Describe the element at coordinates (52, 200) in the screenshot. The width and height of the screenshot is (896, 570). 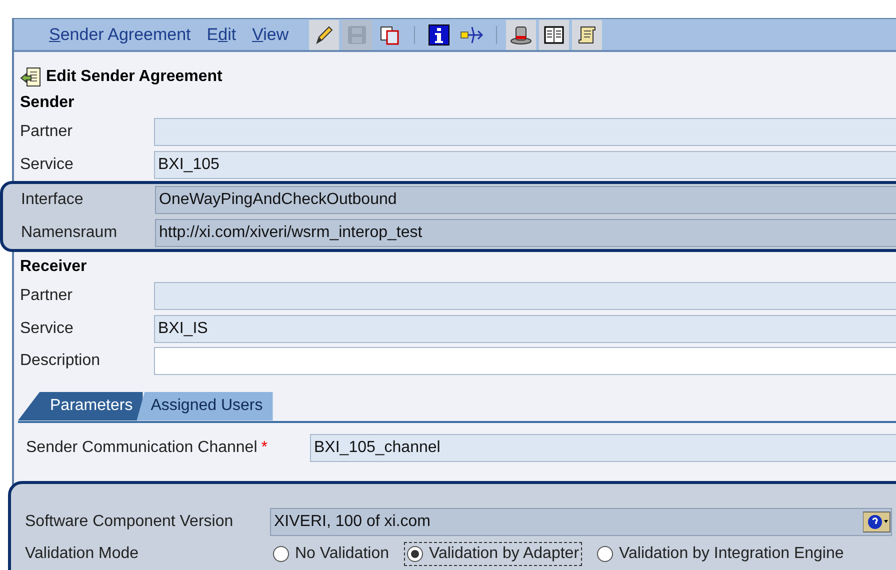
I see `field-label: Interface` at that location.